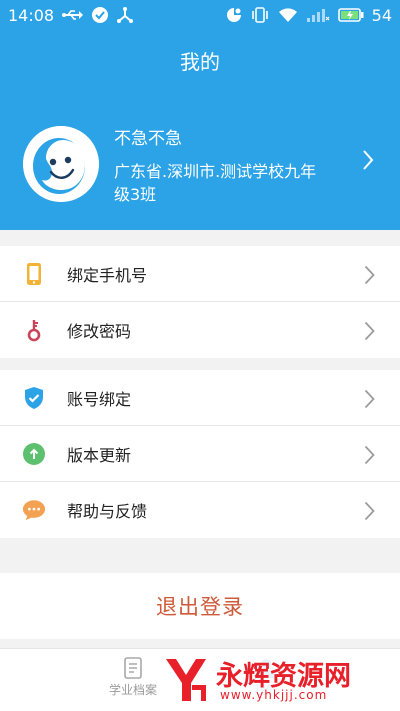 The width and height of the screenshot is (400, 711). Describe the element at coordinates (288, 15) in the screenshot. I see `wifi-icon` at that location.